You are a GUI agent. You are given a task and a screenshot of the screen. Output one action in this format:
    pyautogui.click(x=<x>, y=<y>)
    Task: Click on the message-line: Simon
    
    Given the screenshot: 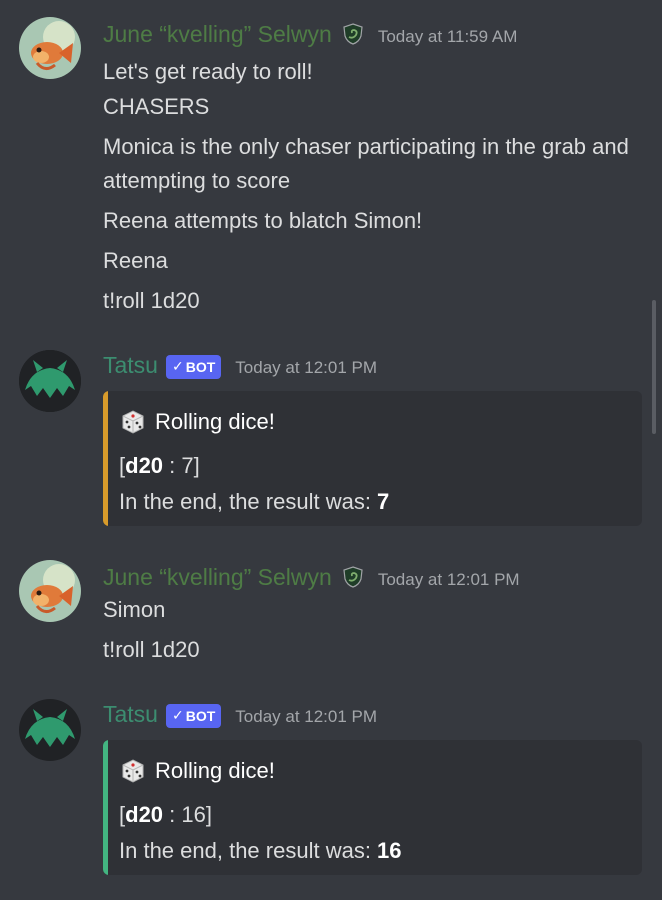 What is the action you would take?
    pyautogui.click(x=134, y=609)
    